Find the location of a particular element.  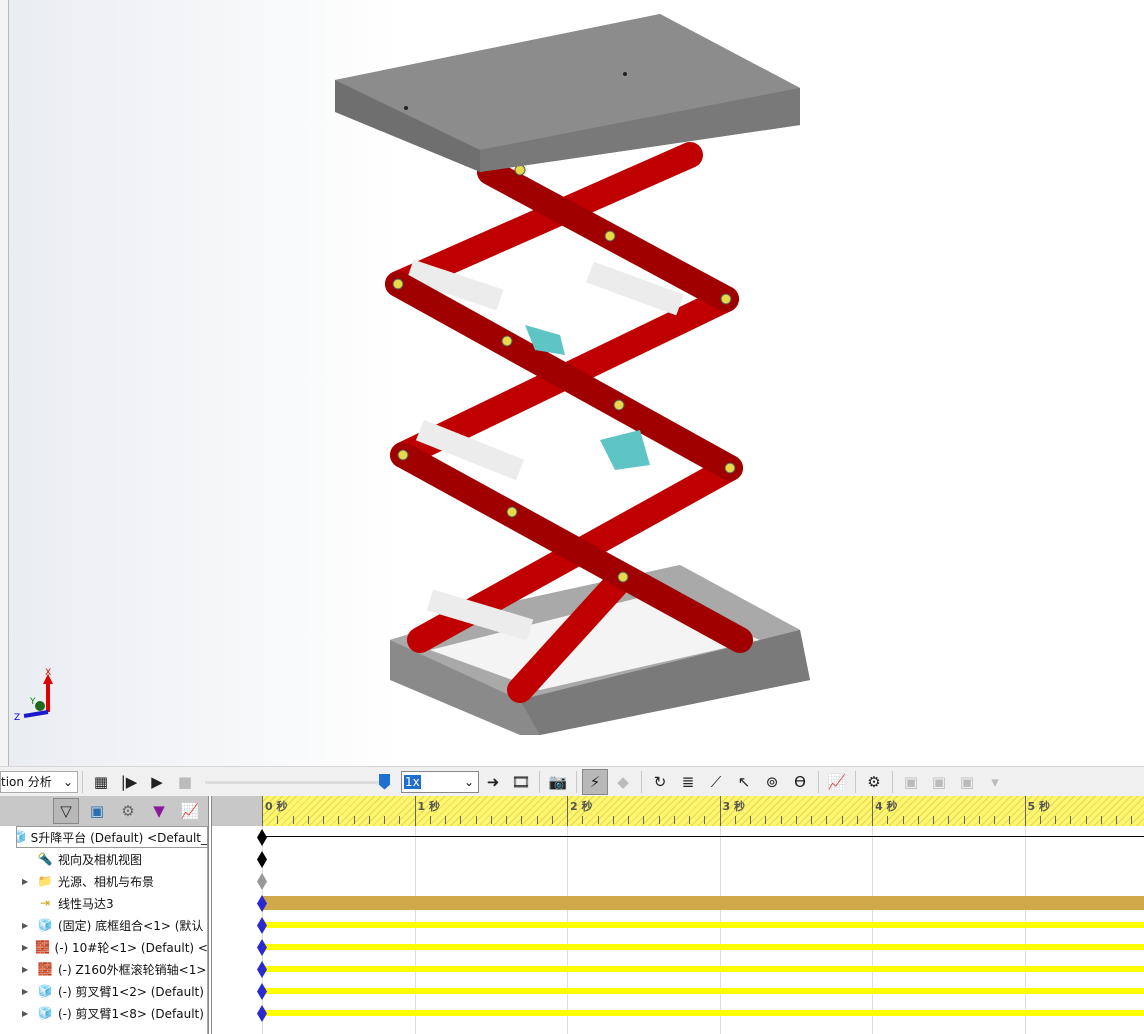

more-dropdown-icon: ▾ is located at coordinates (995, 782).